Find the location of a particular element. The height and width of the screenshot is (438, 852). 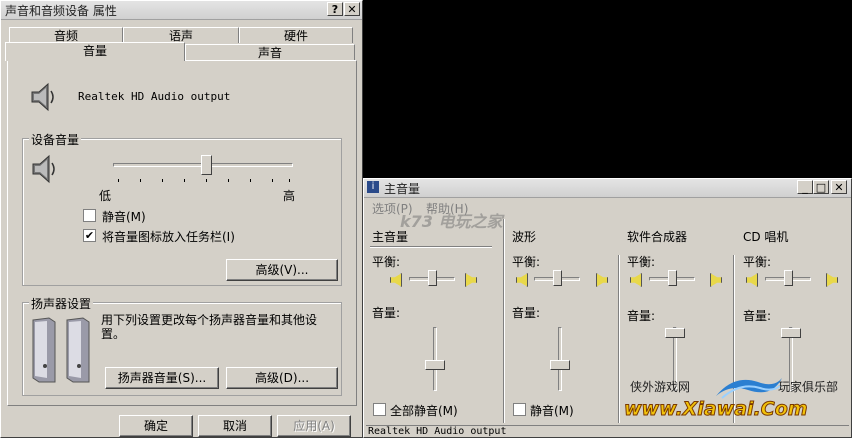

device-volume-label: 设备音量 is located at coordinates (55, 139).